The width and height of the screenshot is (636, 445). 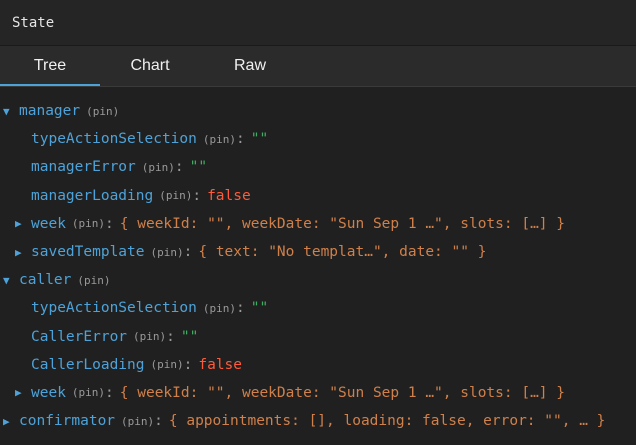 I want to click on node-value: { text: "No templat…", date: "" }, so click(x=342, y=252).